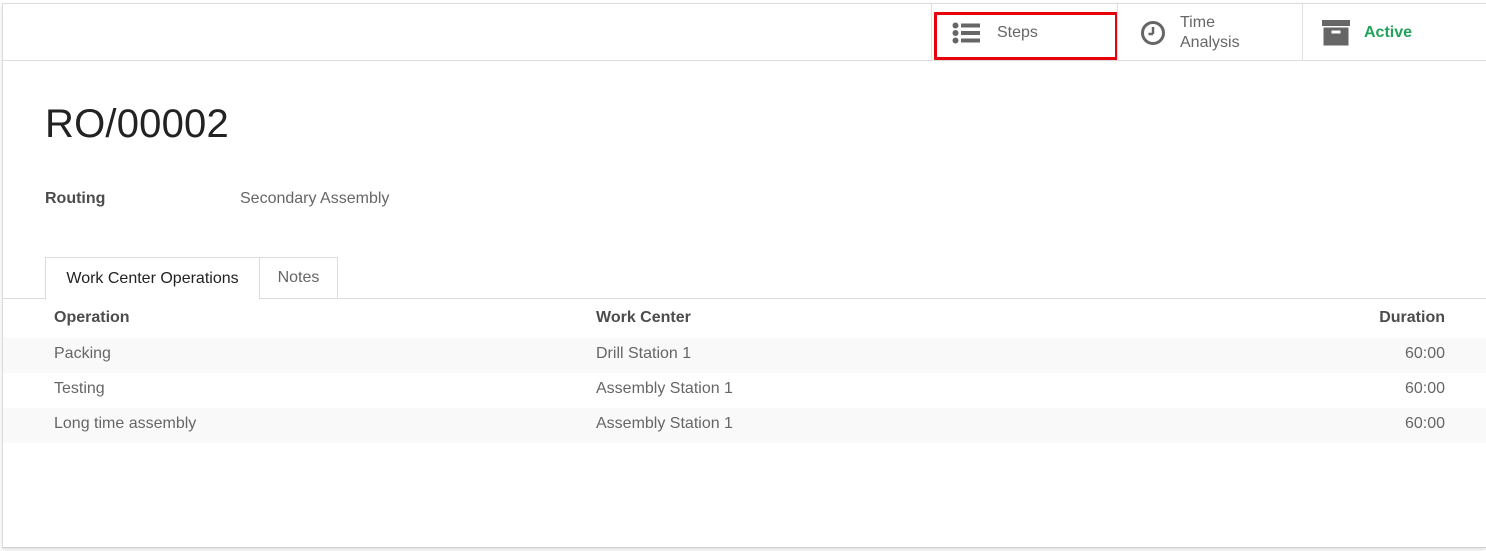 The image size is (1486, 551). I want to click on clock-icon, so click(1153, 33).